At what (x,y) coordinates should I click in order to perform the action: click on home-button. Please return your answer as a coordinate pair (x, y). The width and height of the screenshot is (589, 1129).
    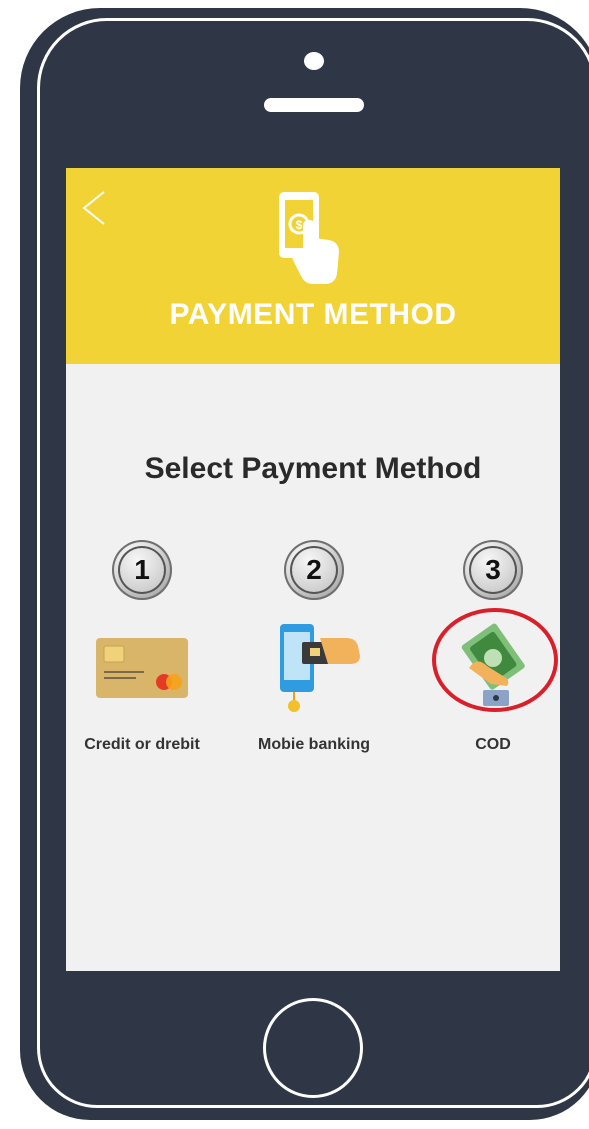
    Looking at the image, I should click on (313, 1048).